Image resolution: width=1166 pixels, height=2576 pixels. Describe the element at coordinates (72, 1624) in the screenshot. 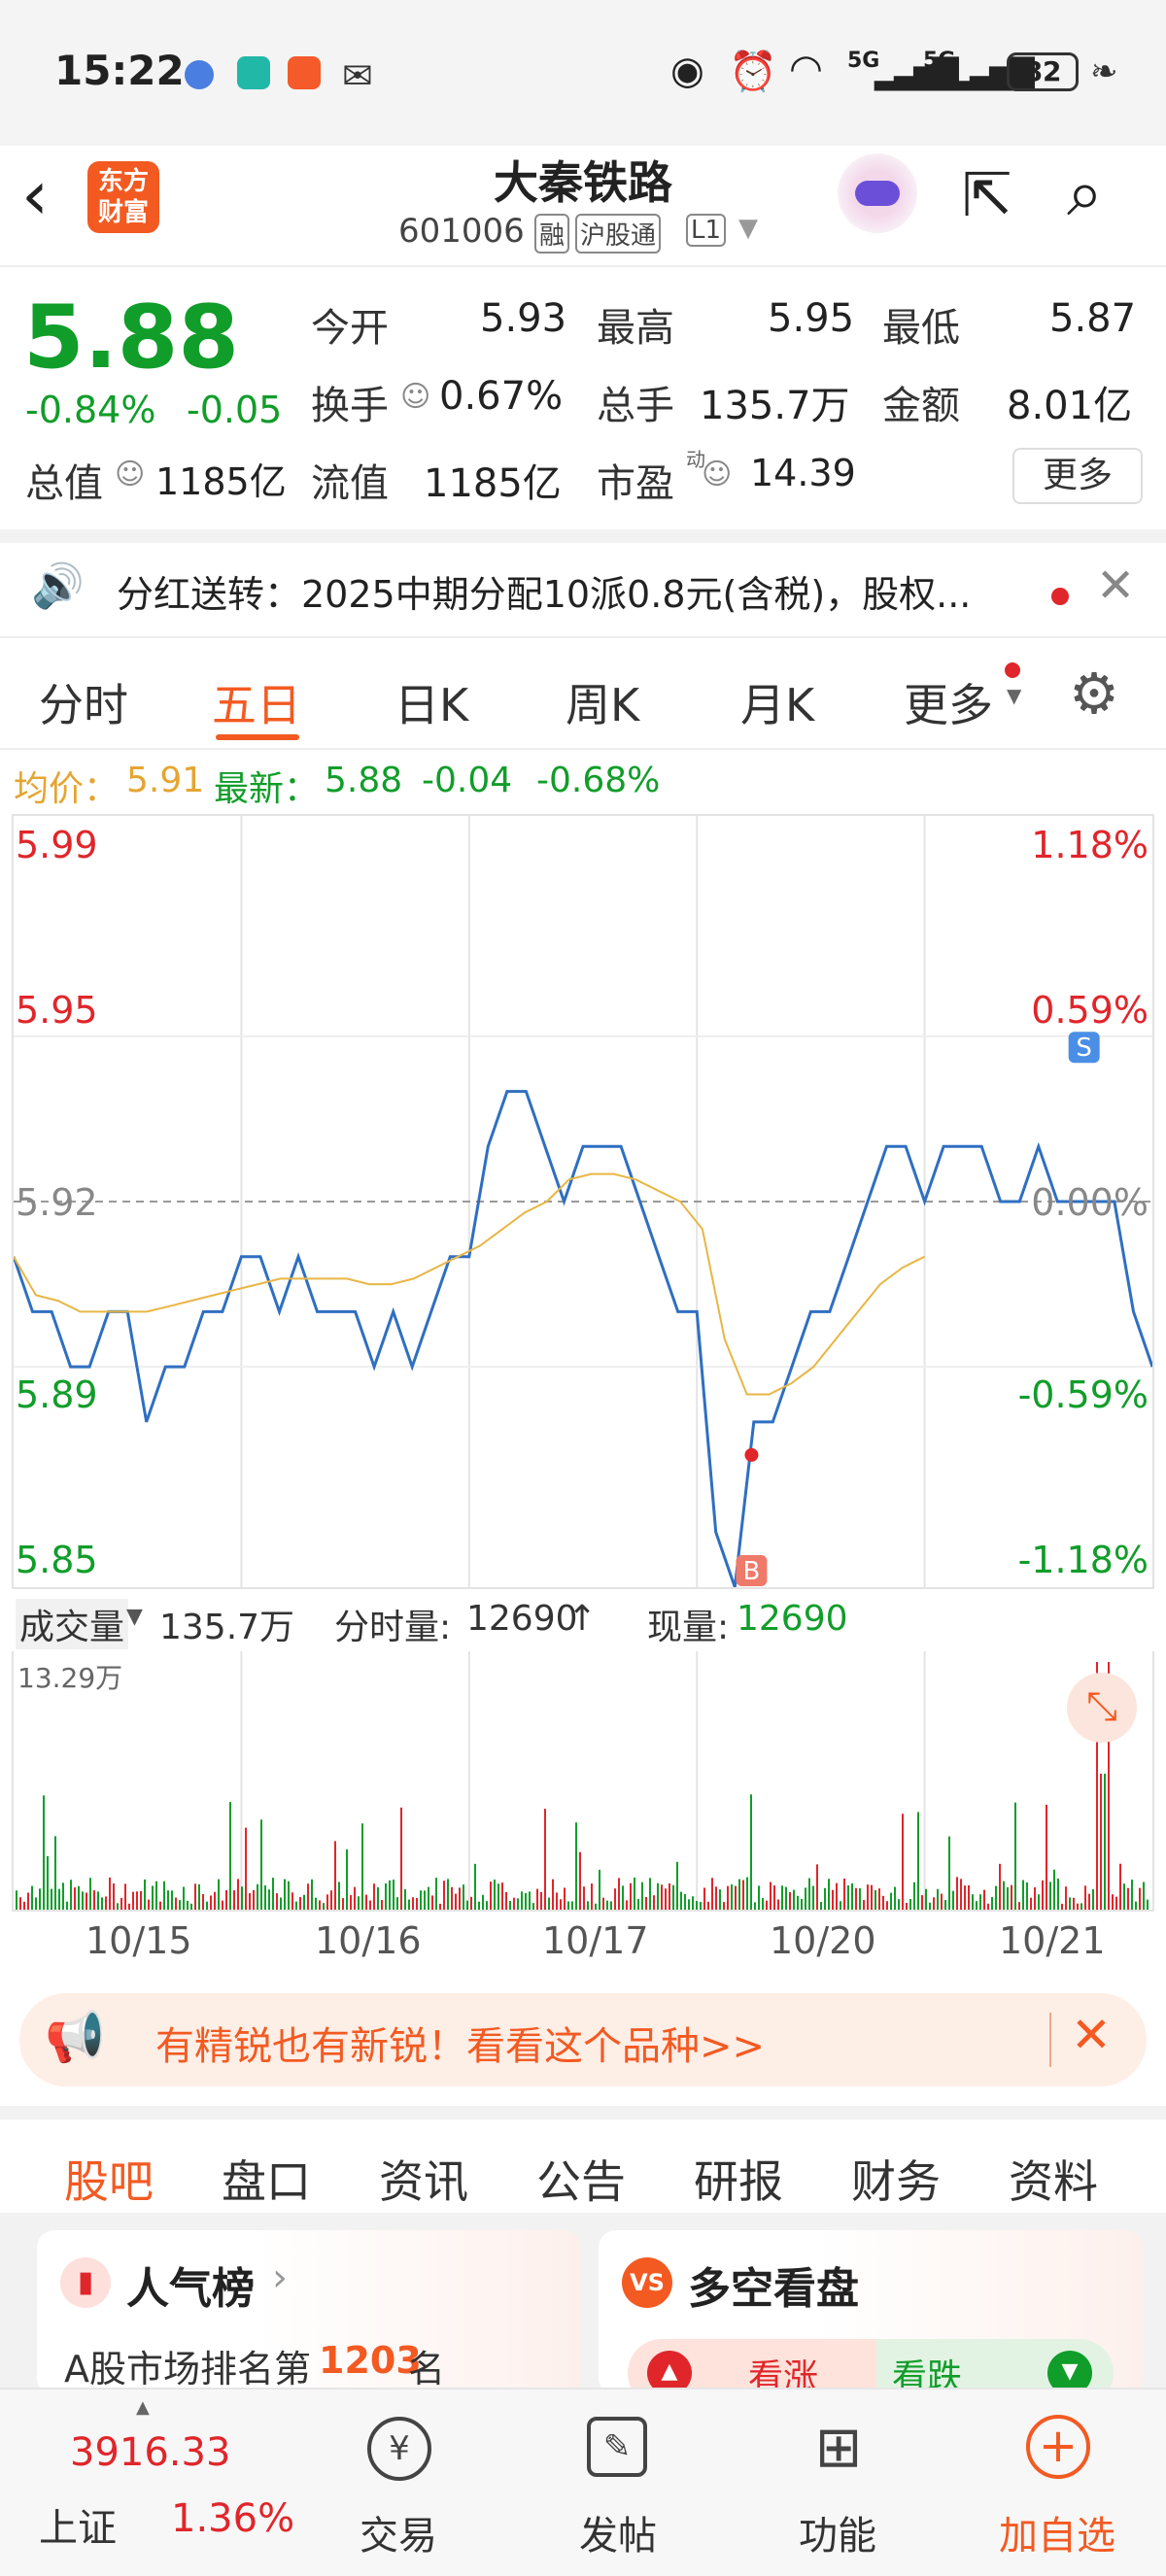

I see `volume-indicator-select: 成交量` at that location.